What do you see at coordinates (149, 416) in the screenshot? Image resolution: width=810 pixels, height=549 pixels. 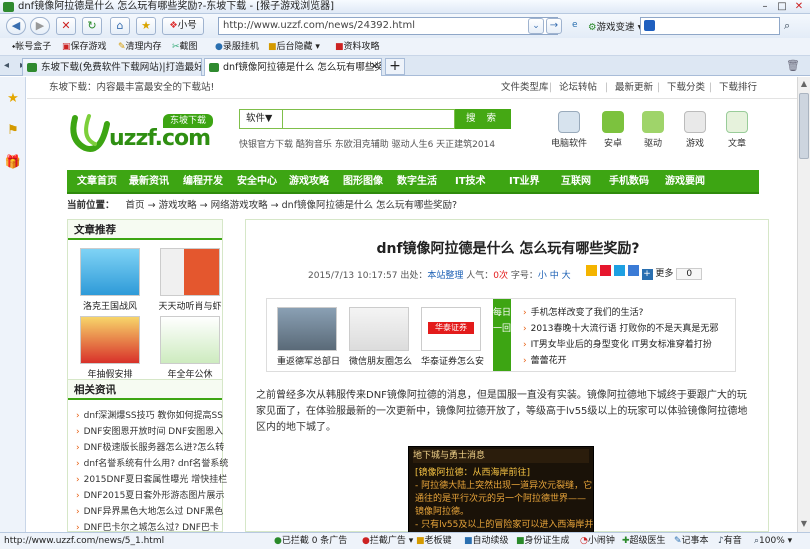 I see `related-item: dnf深渊爆SS技巧 教你如何提高SS` at bounding box center [149, 416].